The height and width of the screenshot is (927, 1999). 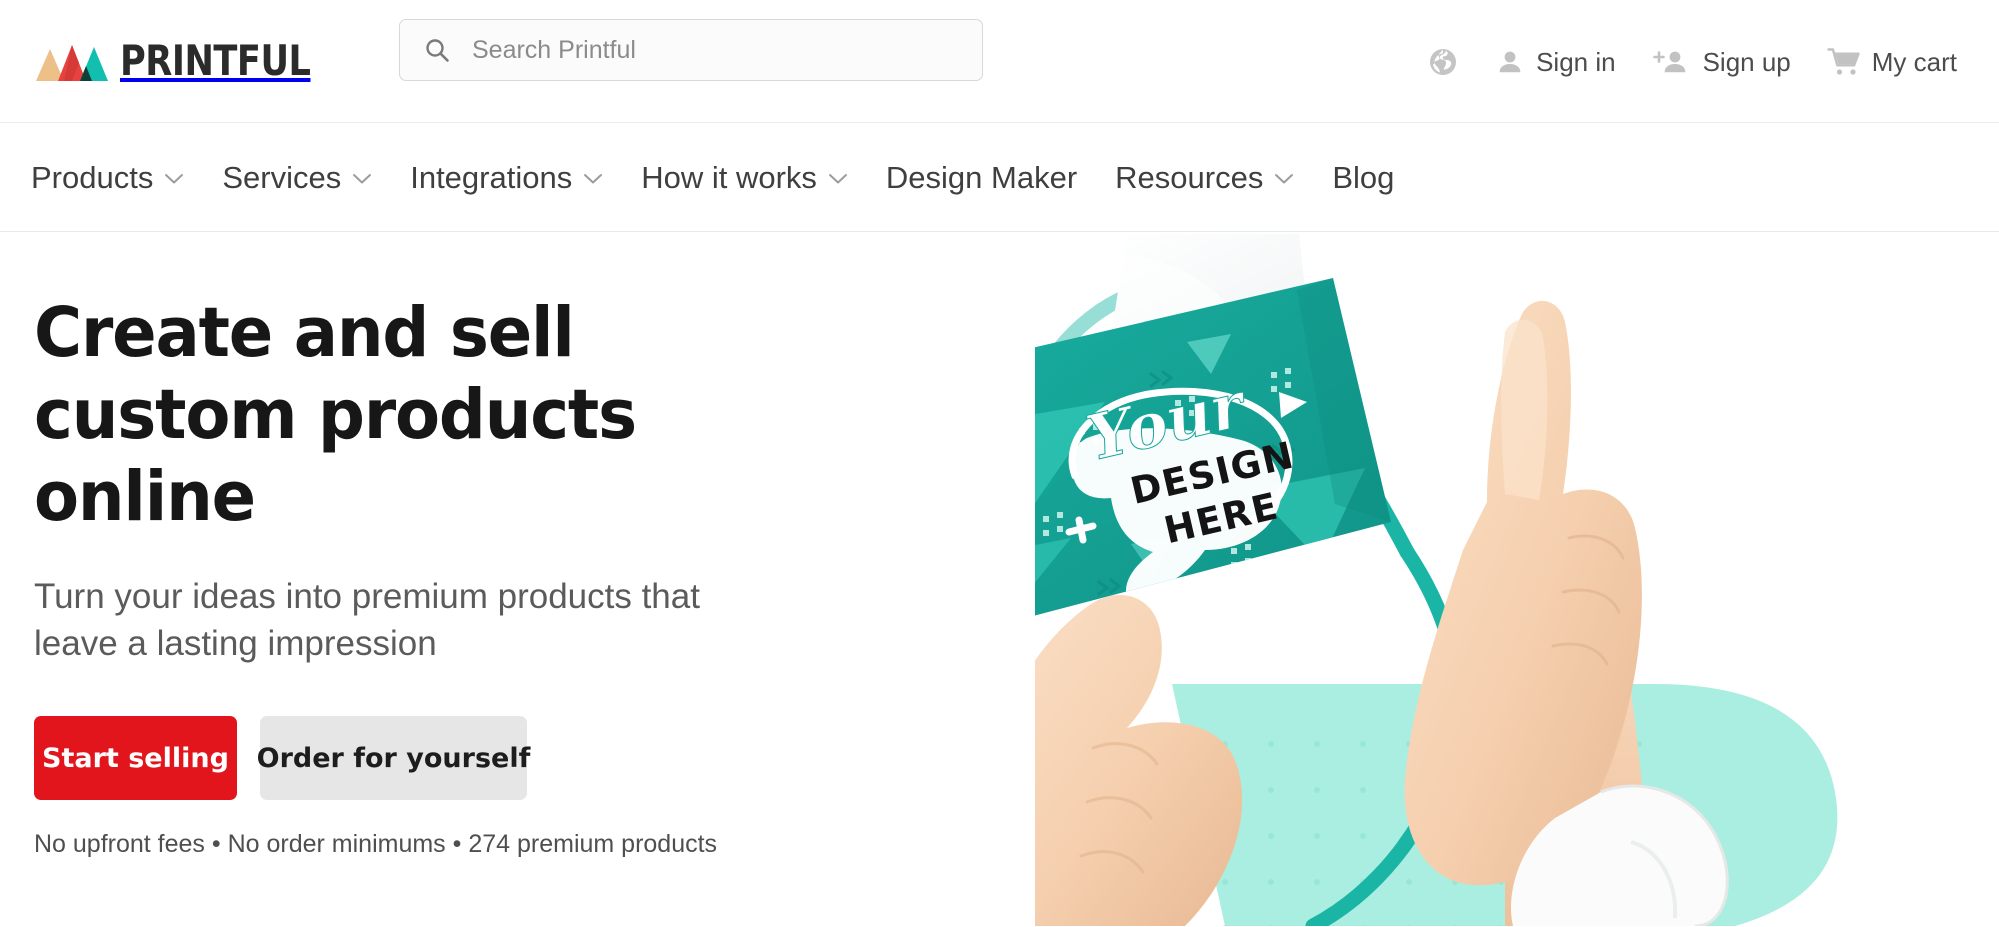 I want to click on hero-title: Create and sell custom products online, so click(x=335, y=415).